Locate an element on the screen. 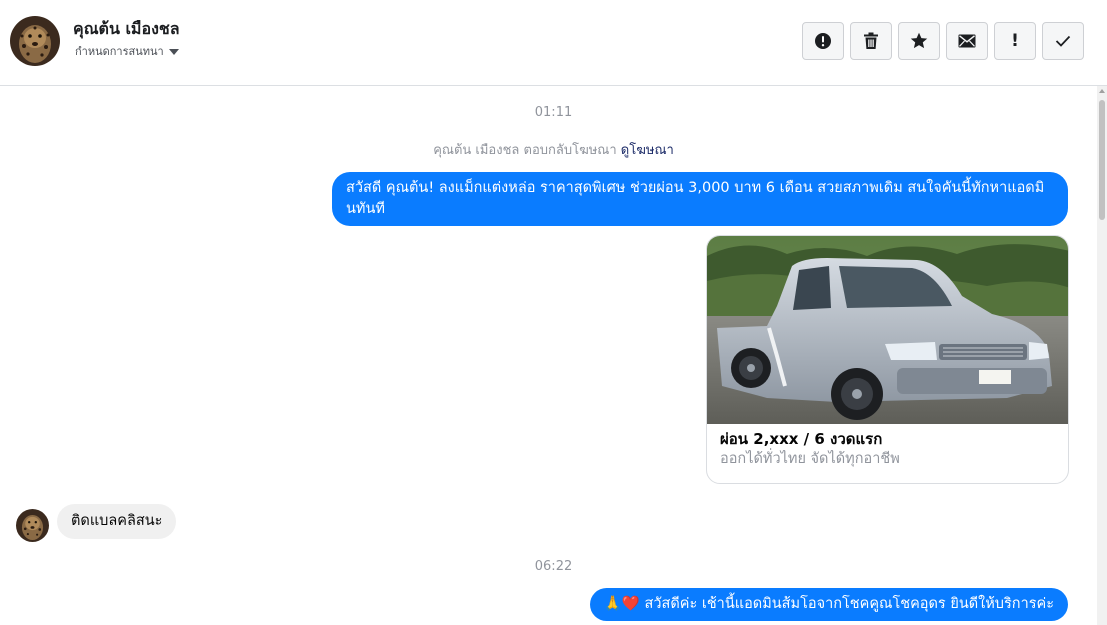  contact-avatar is located at coordinates (35, 41).